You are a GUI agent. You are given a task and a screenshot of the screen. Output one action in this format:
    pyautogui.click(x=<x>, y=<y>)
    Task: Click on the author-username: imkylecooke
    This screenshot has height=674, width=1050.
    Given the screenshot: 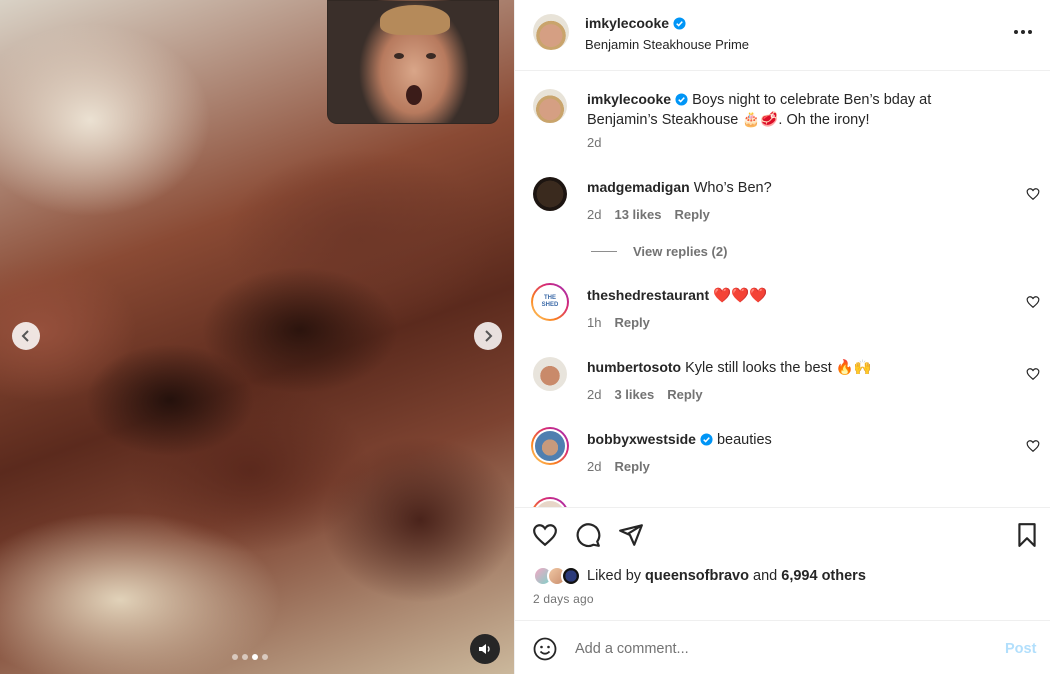 What is the action you would take?
    pyautogui.click(x=627, y=23)
    